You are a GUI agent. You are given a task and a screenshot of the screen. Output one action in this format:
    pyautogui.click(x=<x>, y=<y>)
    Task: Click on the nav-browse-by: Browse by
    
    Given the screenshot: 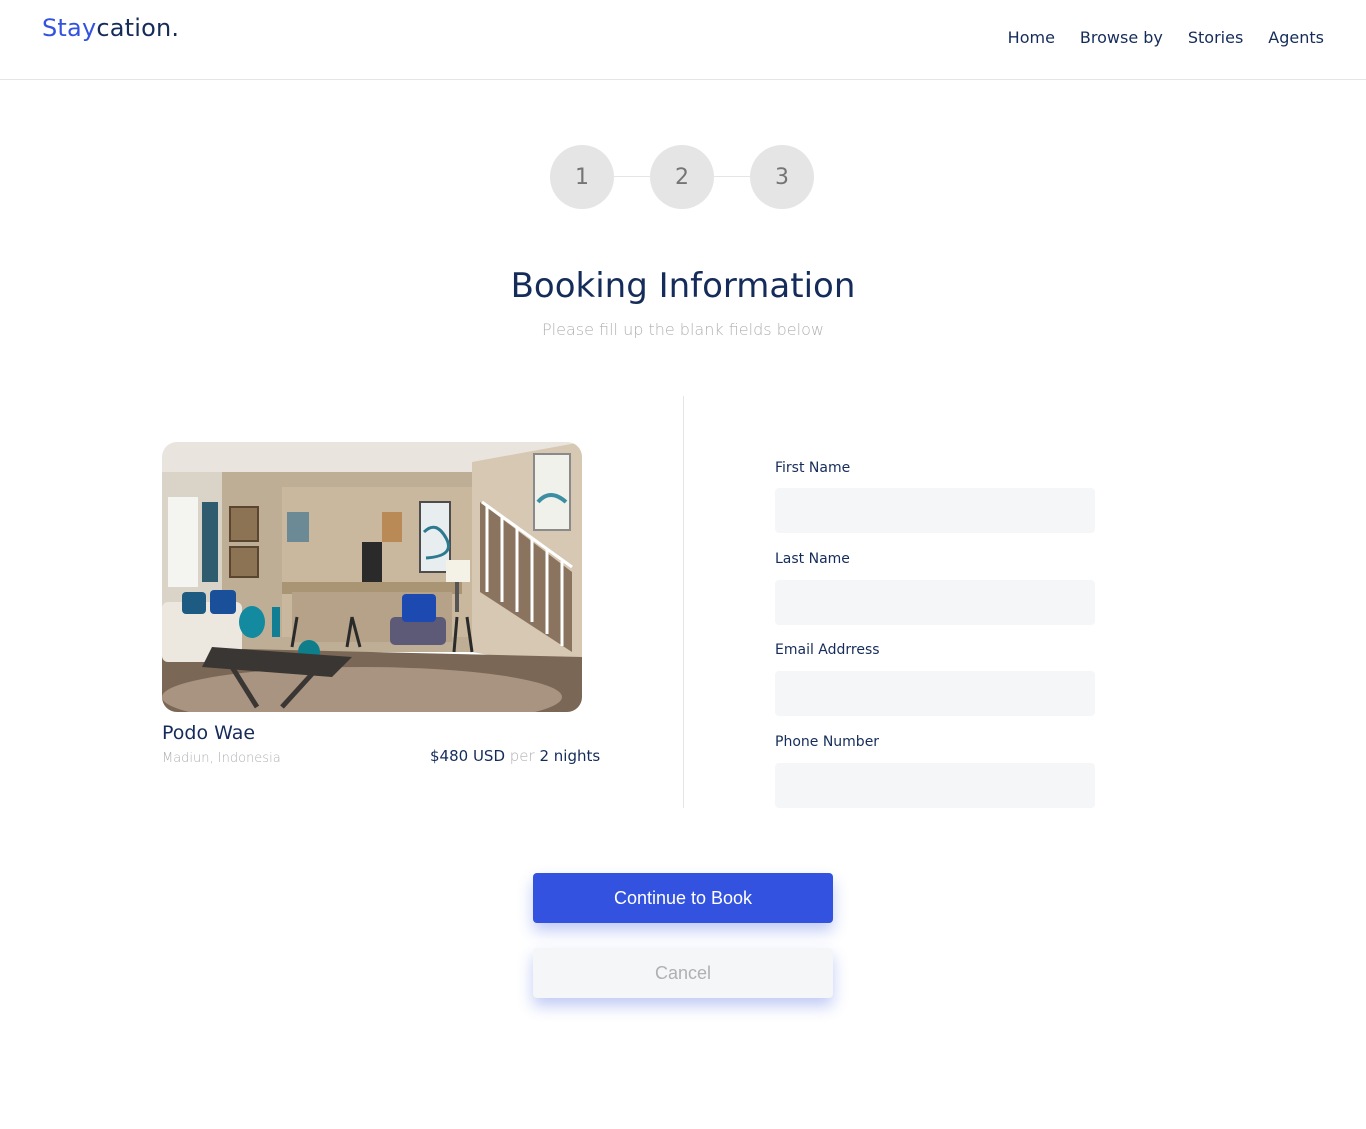 What is the action you would take?
    pyautogui.click(x=1121, y=37)
    